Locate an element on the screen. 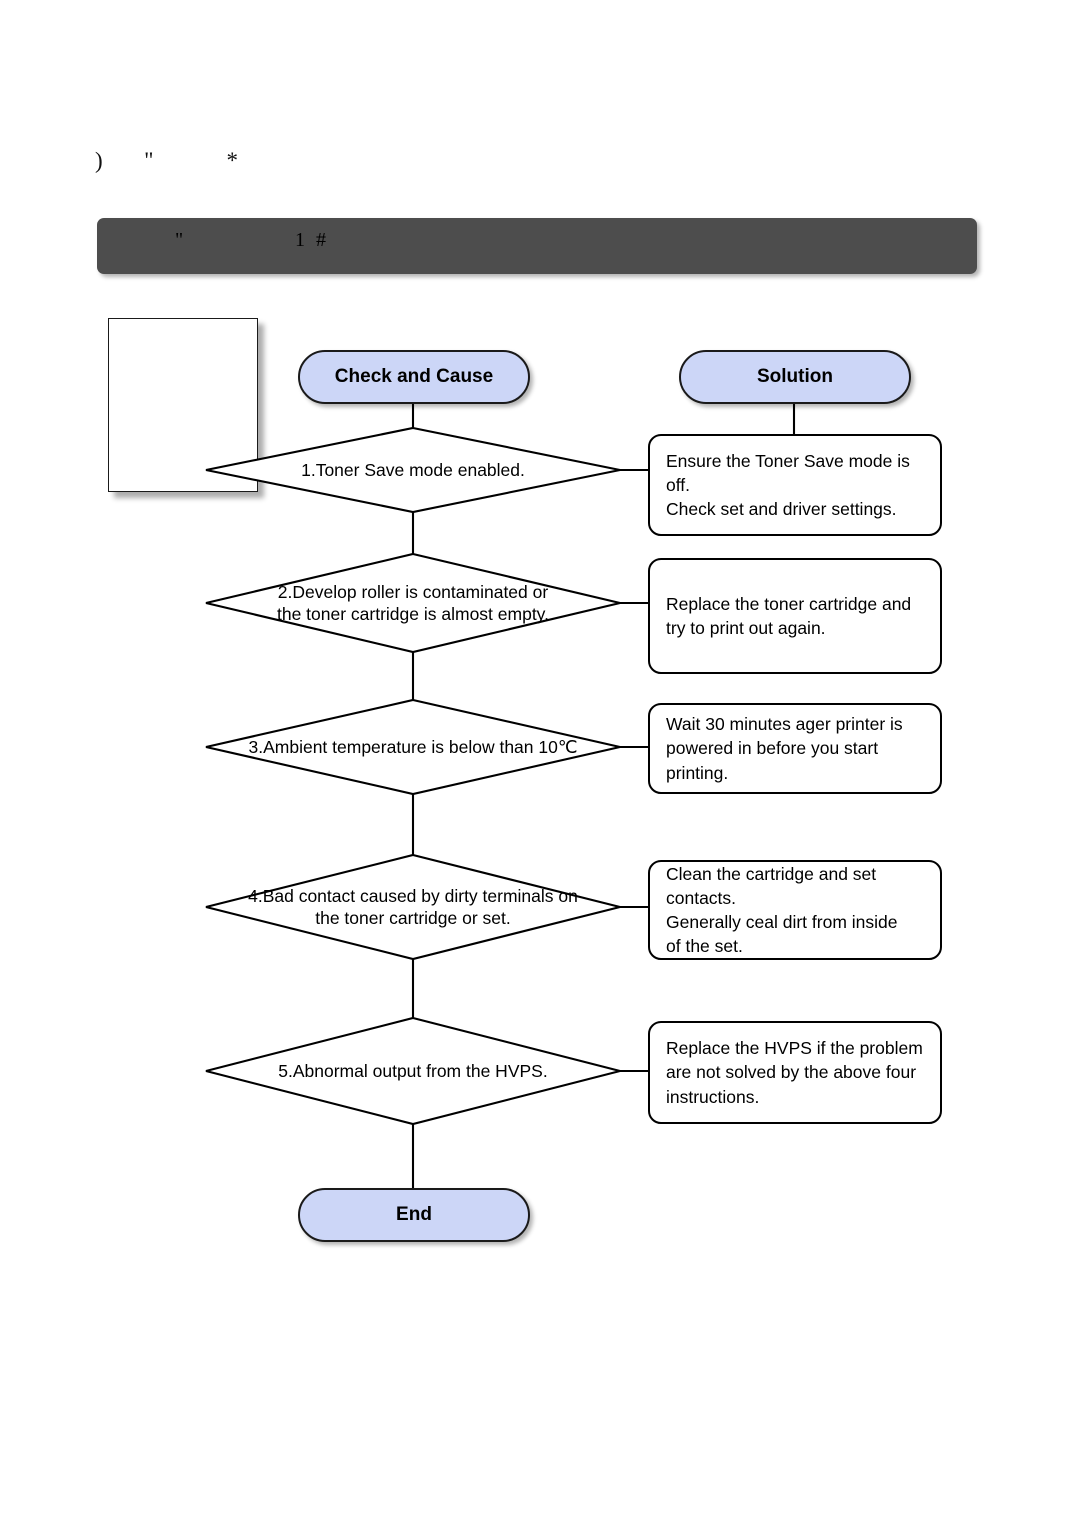 The image size is (1080, 1528). decision-node-1-label: 1.Toner Save mode enabled. is located at coordinates (413, 469).